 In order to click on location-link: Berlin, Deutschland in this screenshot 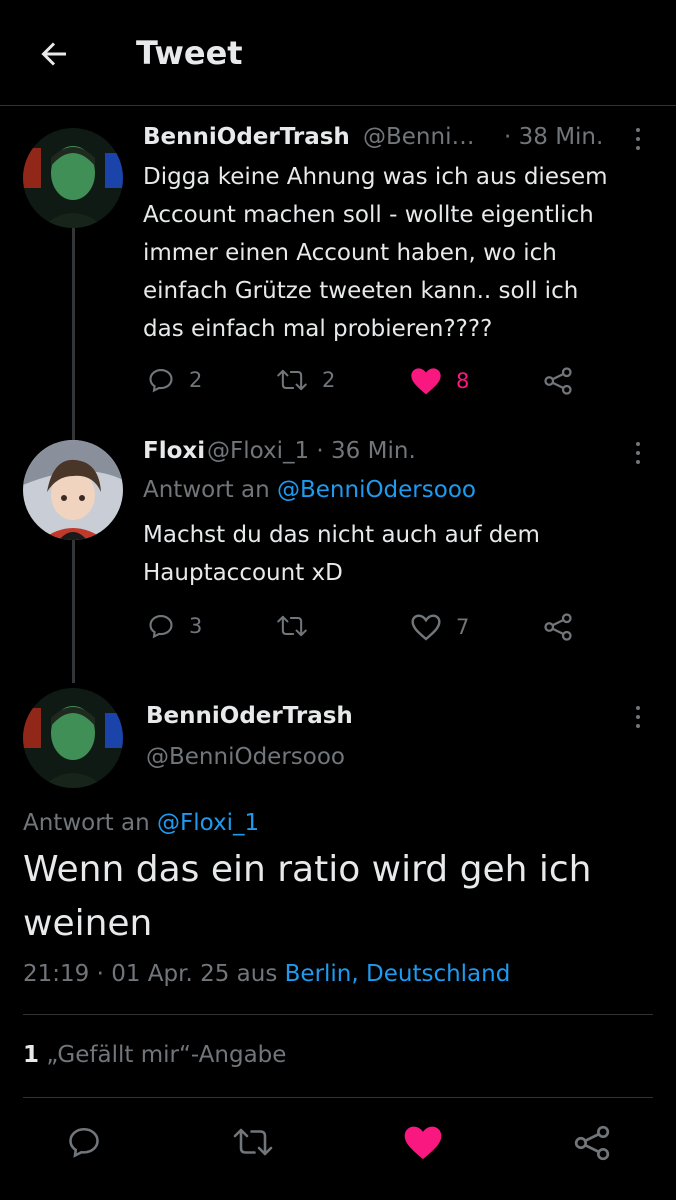, I will do `click(398, 974)`.